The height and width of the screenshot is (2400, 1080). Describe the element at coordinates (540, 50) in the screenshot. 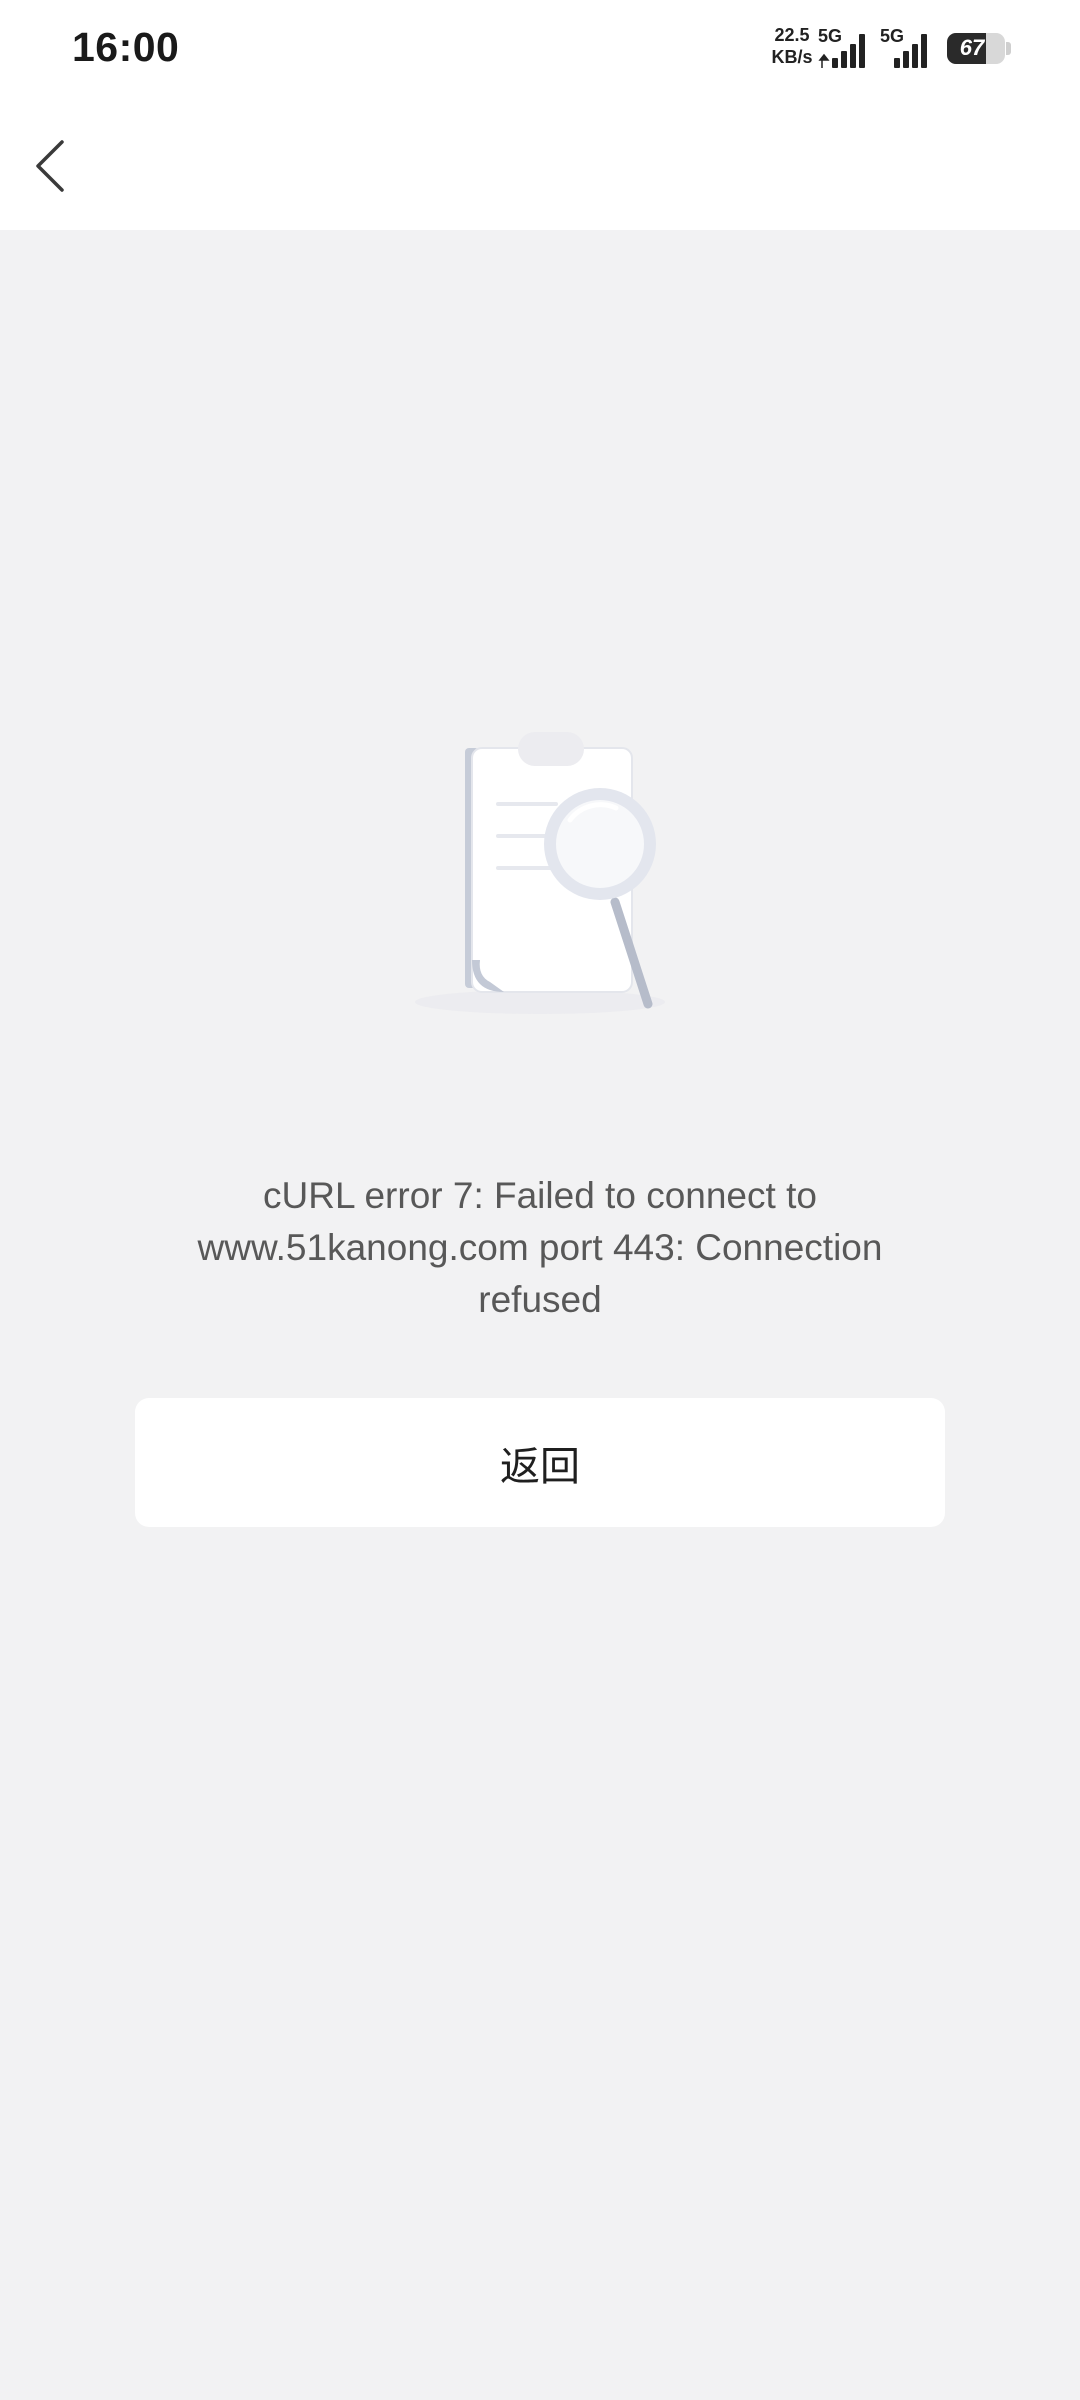

I see `status-bar: 16:00 22.5 KB/s 5G 5G 67` at that location.